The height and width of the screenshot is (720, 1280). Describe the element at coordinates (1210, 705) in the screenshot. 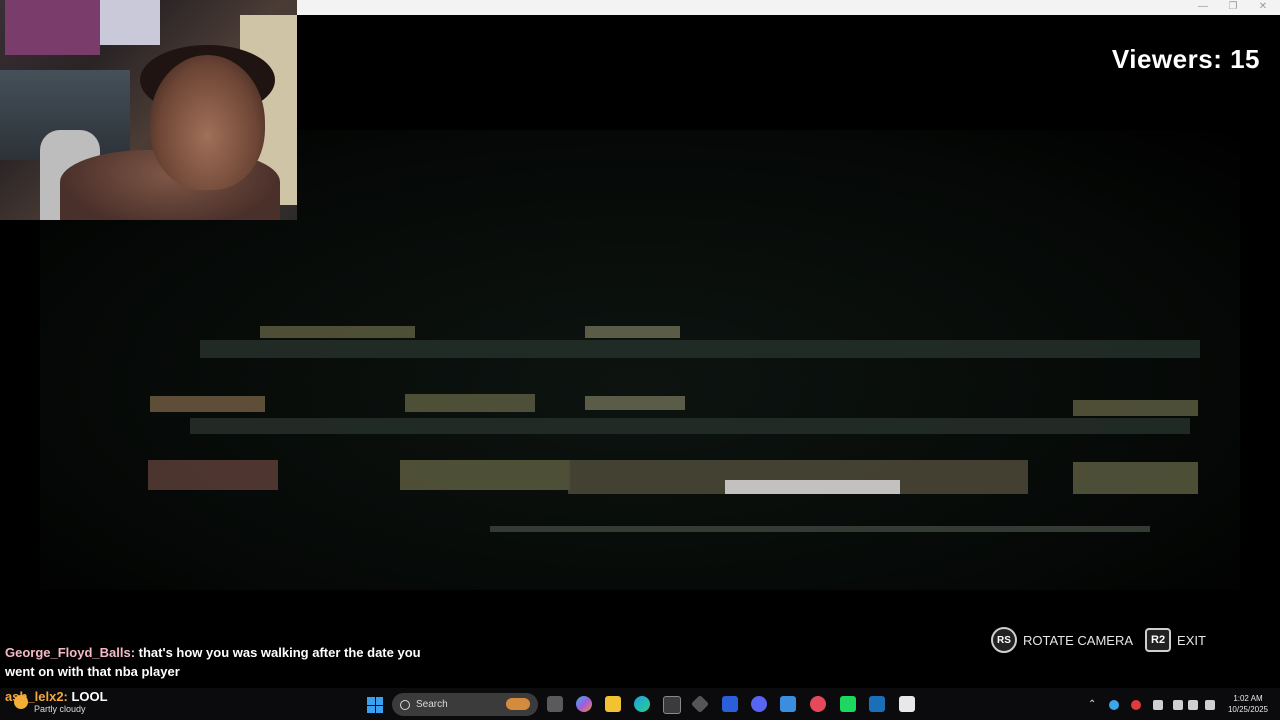

I see `battery-icon` at that location.